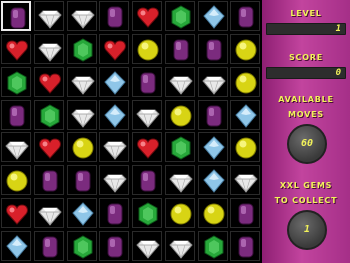 The width and height of the screenshot is (350, 263). What do you see at coordinates (306, 99) in the screenshot?
I see `moves-label-line1: AVAILABLE` at bounding box center [306, 99].